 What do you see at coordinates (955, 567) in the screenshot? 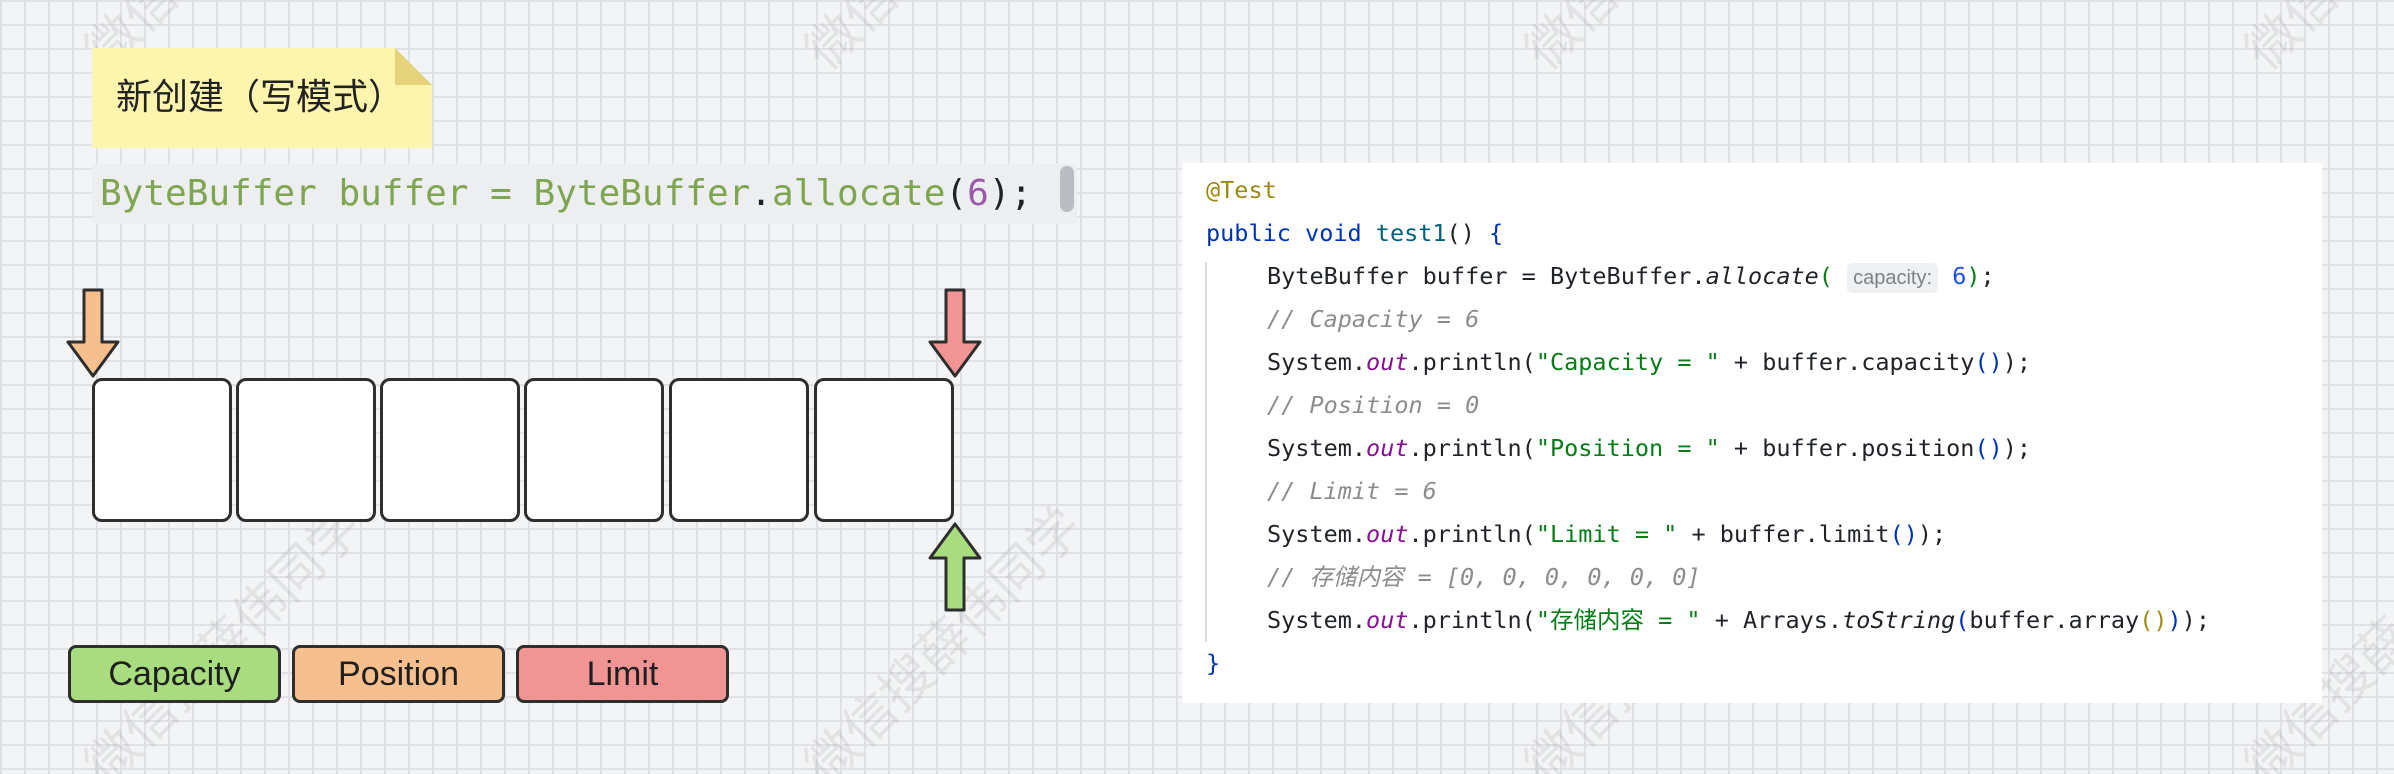
I see `capacity-arrow-icon` at bounding box center [955, 567].